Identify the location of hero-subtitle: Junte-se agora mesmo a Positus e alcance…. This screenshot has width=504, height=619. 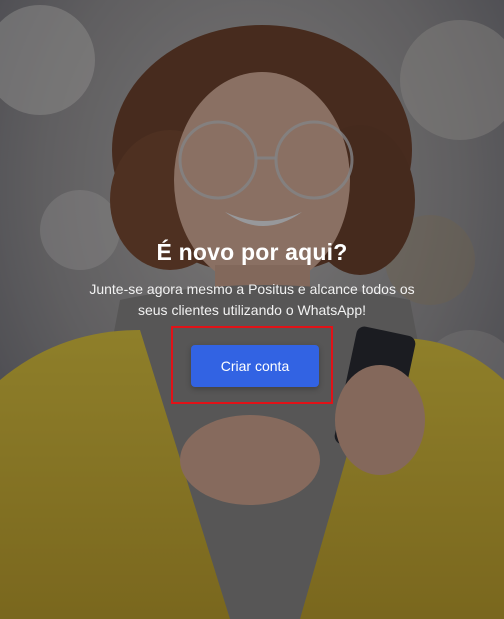
(252, 299).